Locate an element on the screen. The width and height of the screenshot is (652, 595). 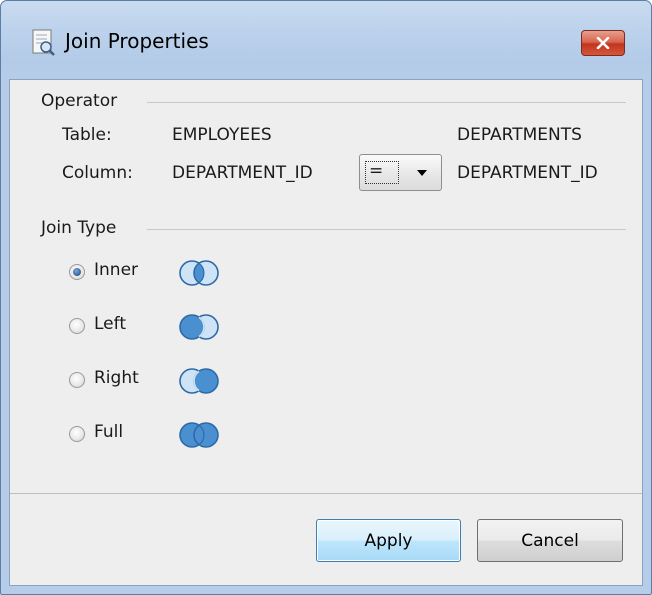
venn-left-icon is located at coordinates (199, 327).